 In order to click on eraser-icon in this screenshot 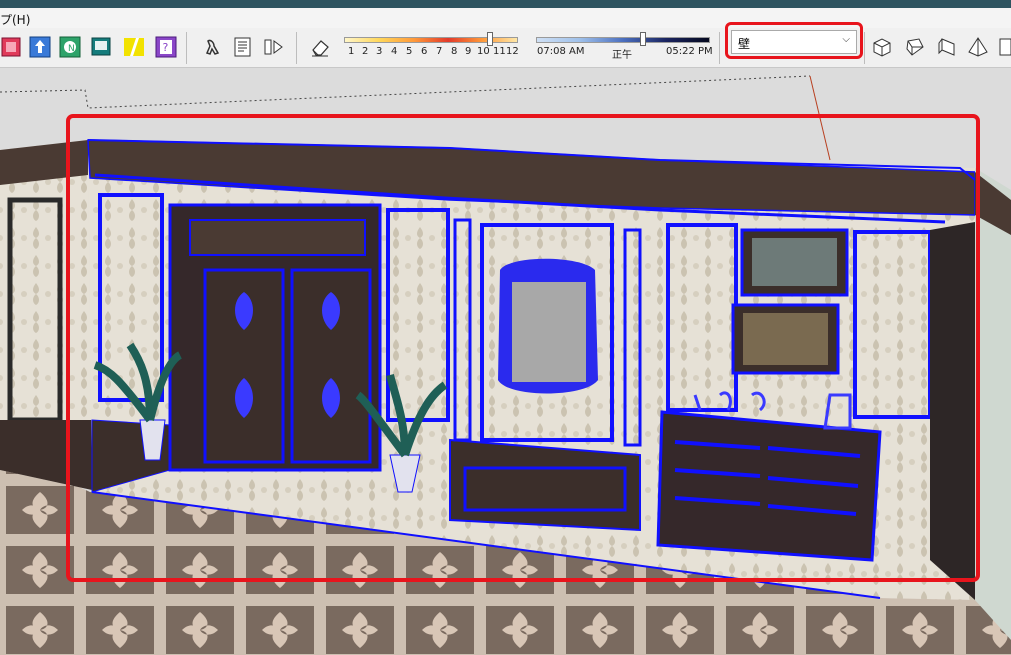, I will do `click(320, 47)`.